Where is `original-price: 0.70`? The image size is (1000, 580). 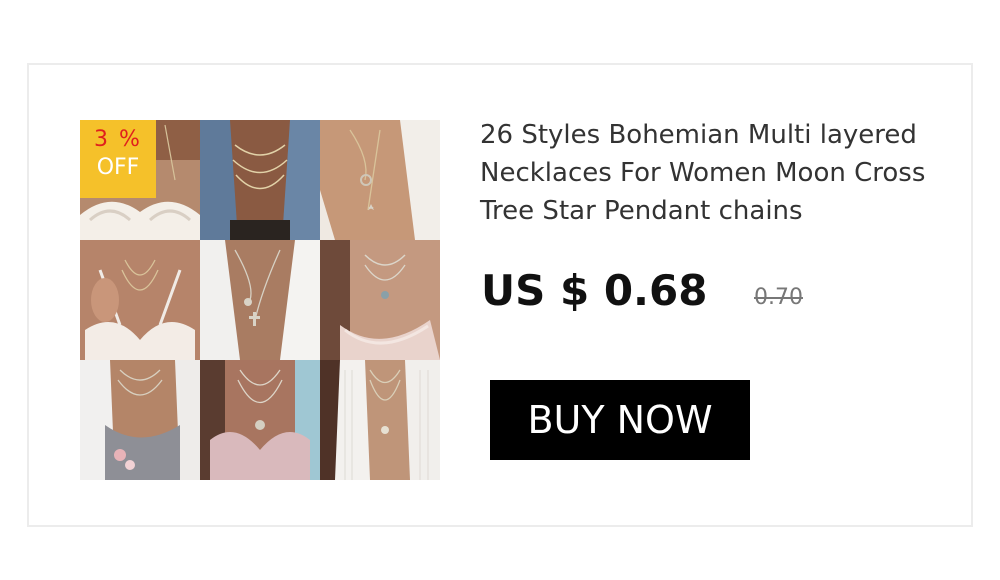
original-price: 0.70 is located at coordinates (778, 297).